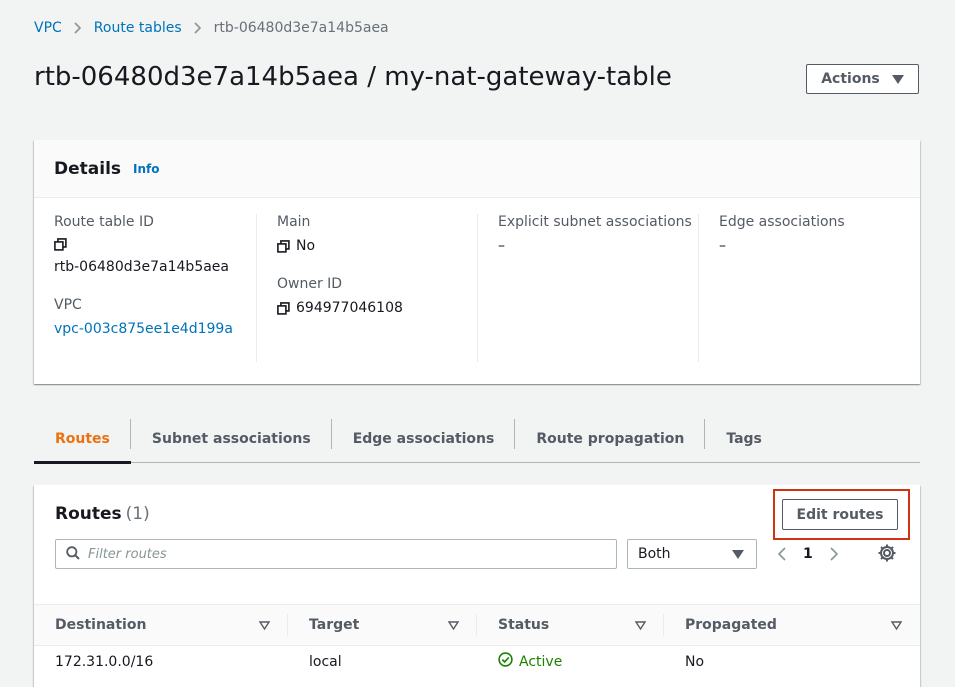 This screenshot has height=687, width=955. I want to click on main-value-wrap: No, so click(376, 246).